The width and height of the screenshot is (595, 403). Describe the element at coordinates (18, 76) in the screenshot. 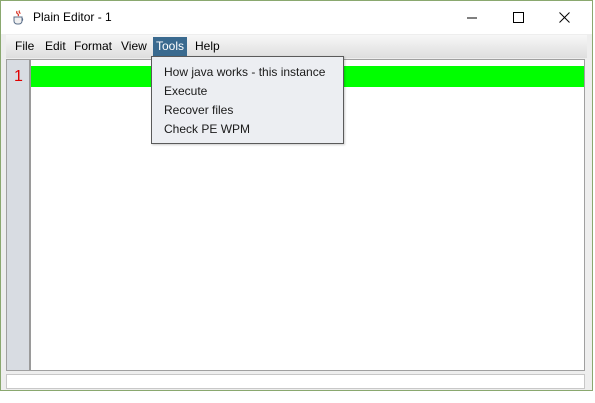

I see `line-number: 1` at that location.